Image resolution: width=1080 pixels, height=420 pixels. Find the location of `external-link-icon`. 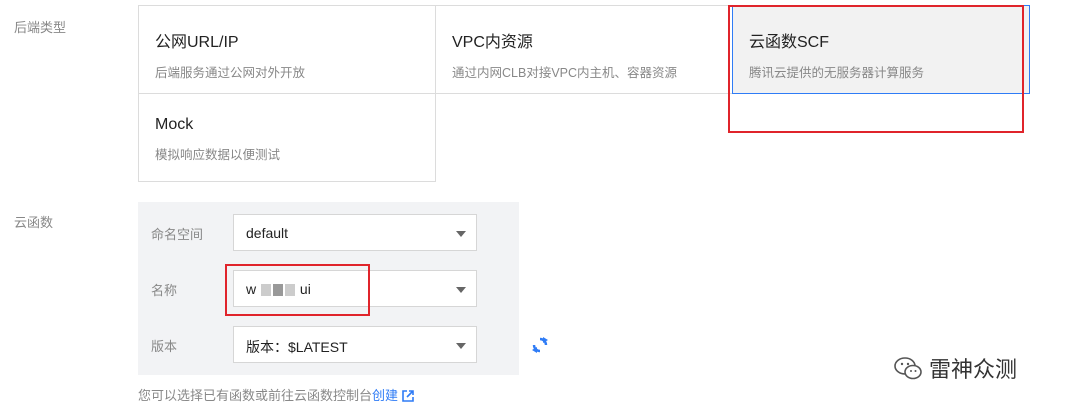

external-link-icon is located at coordinates (408, 396).